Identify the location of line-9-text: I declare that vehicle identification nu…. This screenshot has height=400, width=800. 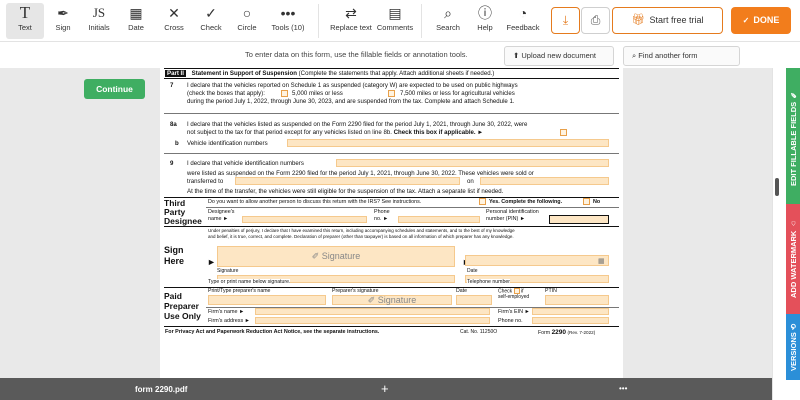
(245, 163).